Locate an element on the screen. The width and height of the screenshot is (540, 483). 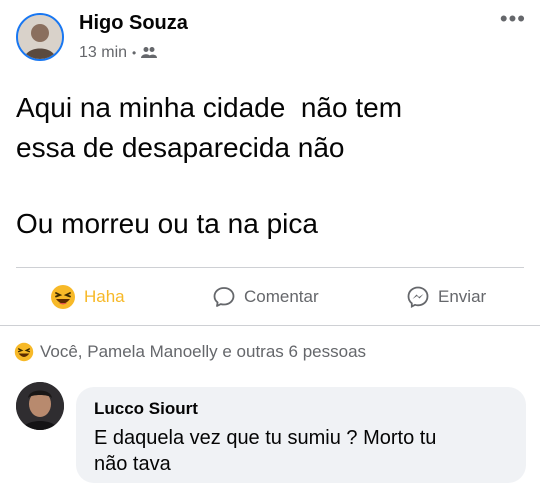
commenter-name: Lucco Siourt is located at coordinates (146, 409).